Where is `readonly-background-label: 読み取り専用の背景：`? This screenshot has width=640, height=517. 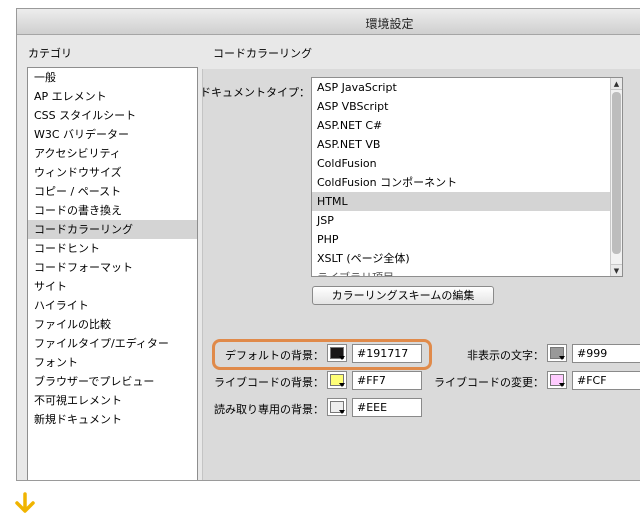 readonly-background-label: 読み取り専用の背景： is located at coordinates (269, 409).